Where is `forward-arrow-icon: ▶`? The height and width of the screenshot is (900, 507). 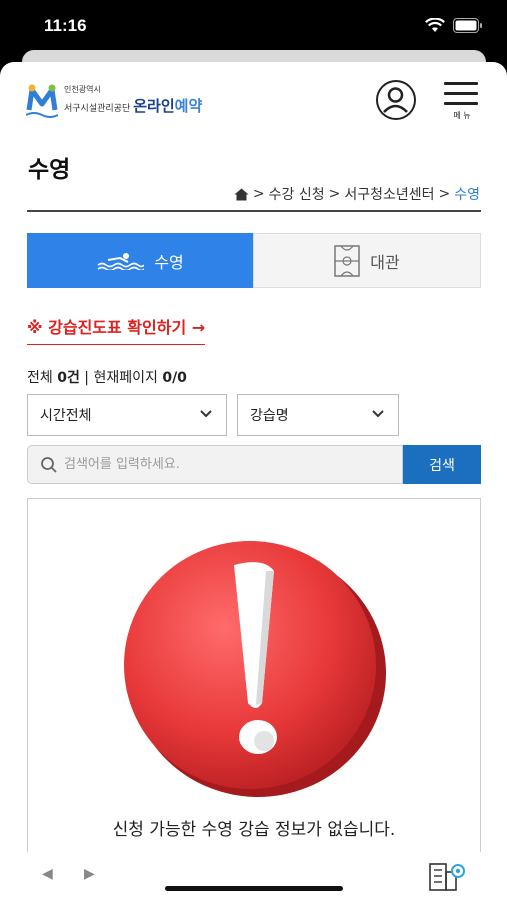 forward-arrow-icon: ▶ is located at coordinates (89, 874).